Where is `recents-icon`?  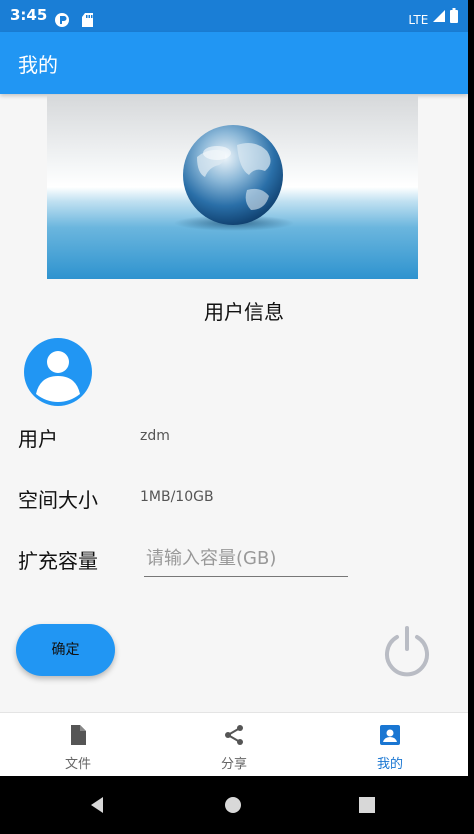 recents-icon is located at coordinates (367, 805).